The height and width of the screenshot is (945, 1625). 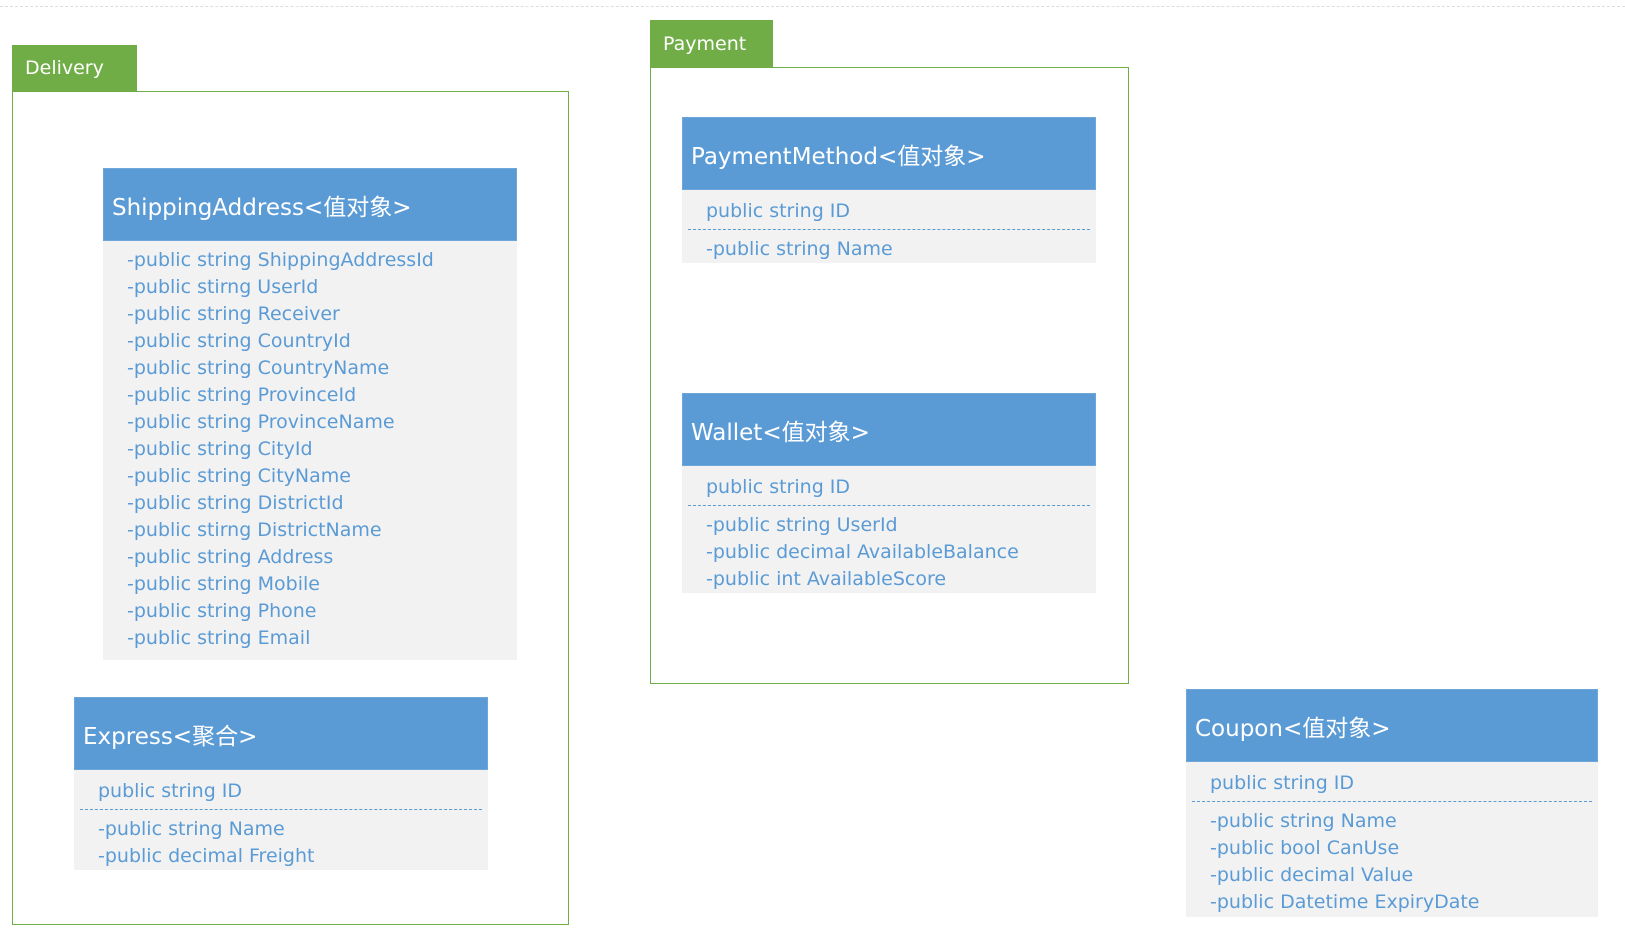 I want to click on group-tab-payment: Payment, so click(x=711, y=43).